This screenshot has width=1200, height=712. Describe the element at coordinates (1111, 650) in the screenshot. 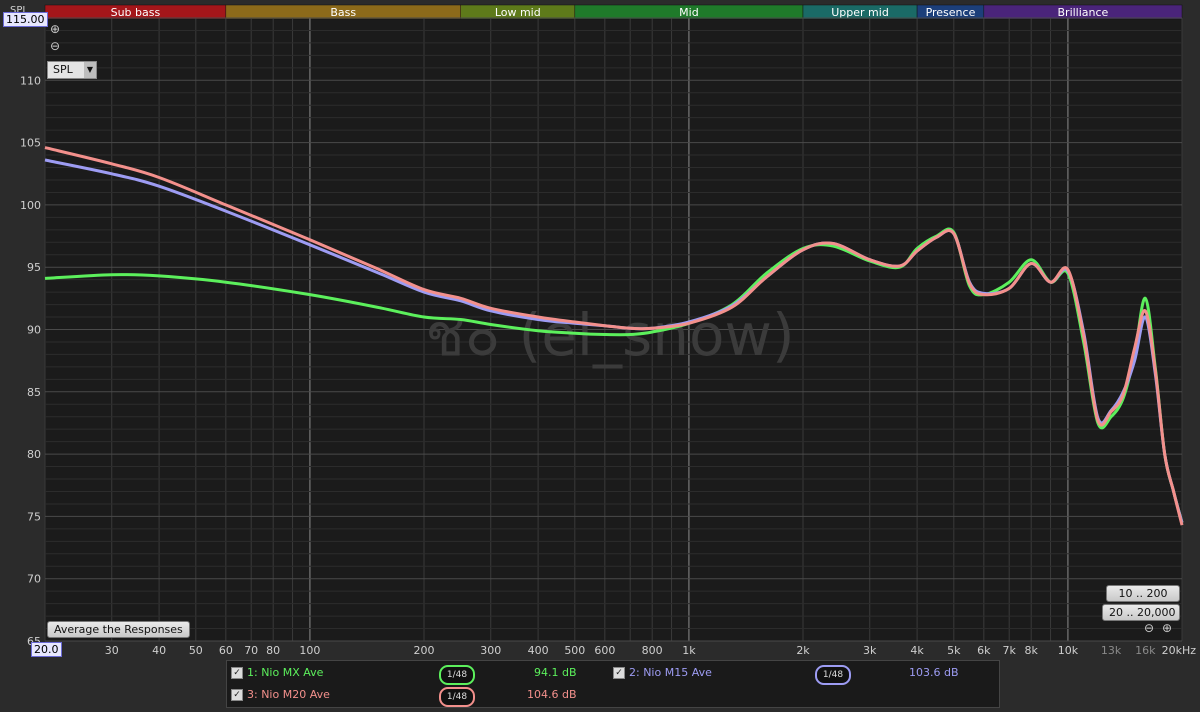

I see `x-tick-13k: 13k` at that location.